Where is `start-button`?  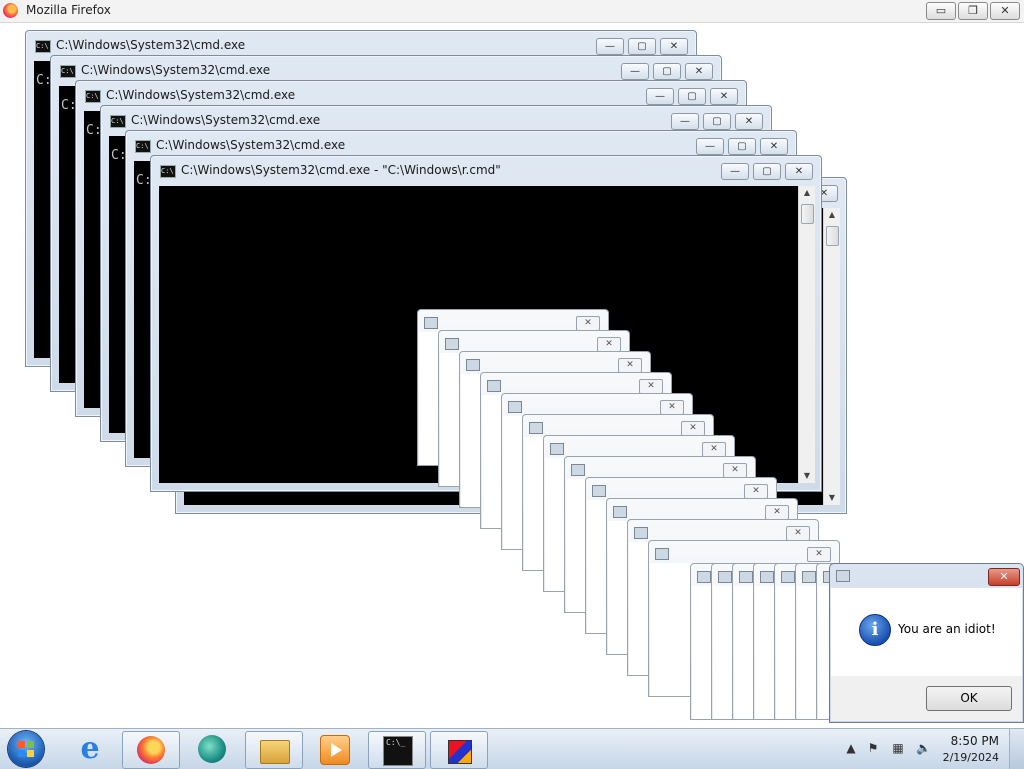 start-button is located at coordinates (26, 749).